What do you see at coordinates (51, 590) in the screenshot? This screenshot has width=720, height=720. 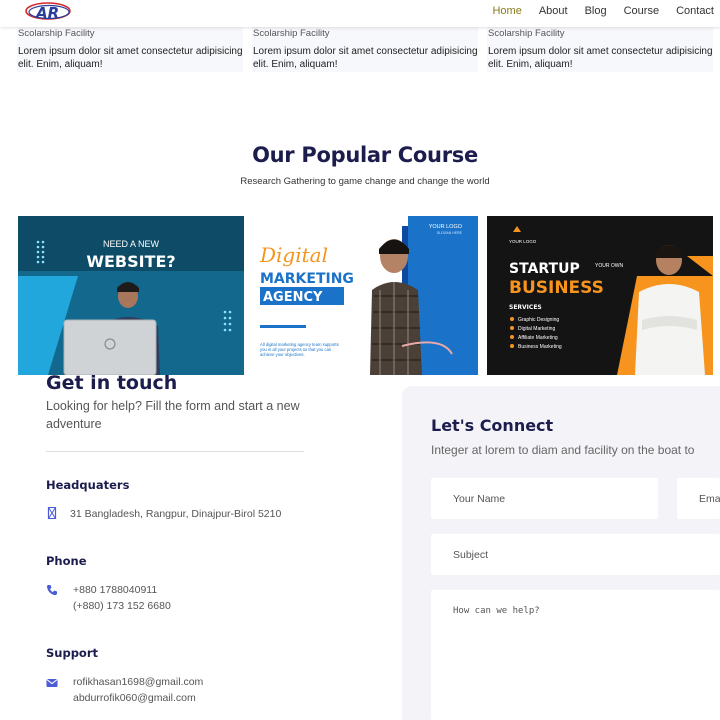 I see `phone-icon` at bounding box center [51, 590].